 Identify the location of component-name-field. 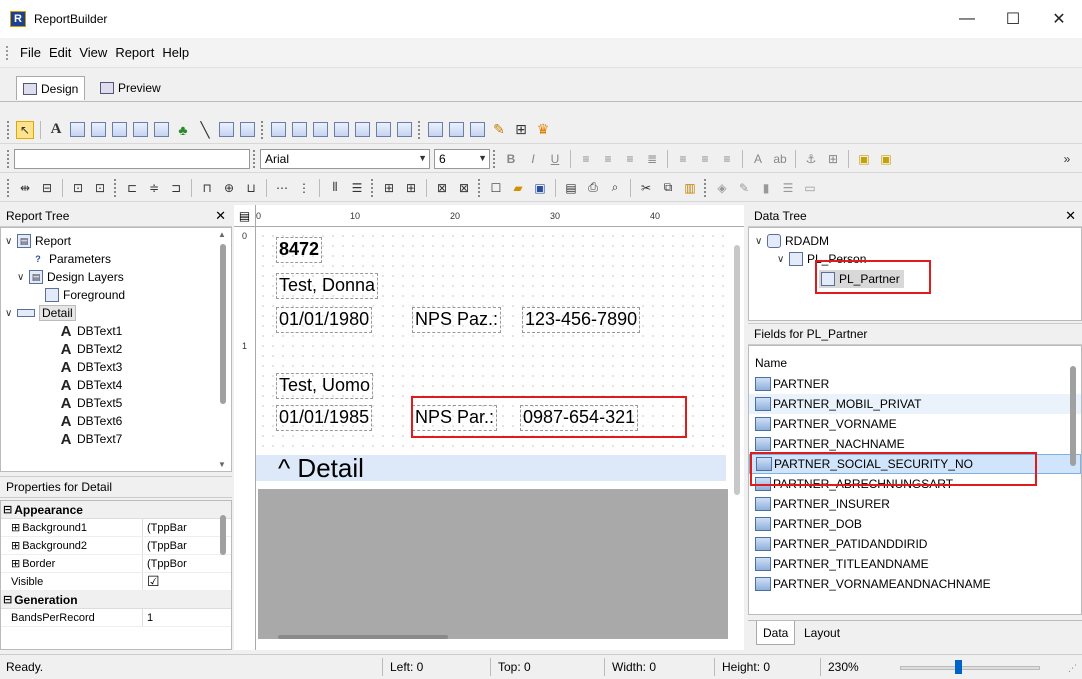
(132, 158).